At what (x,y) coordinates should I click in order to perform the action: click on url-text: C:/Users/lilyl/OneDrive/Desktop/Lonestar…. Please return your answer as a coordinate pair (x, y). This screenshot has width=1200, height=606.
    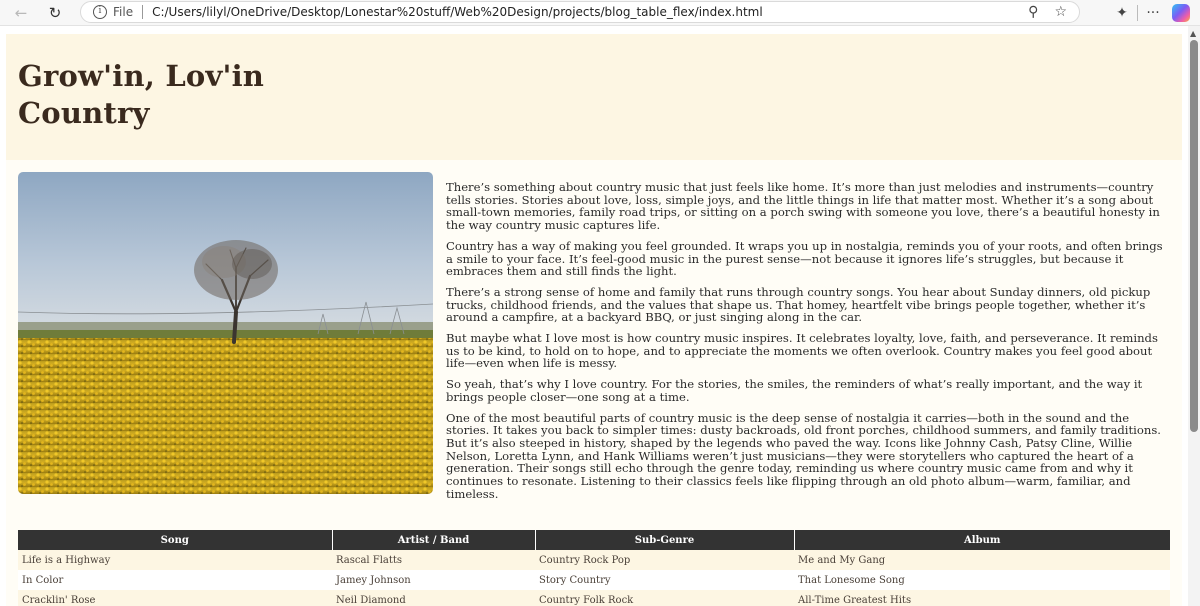
    Looking at the image, I should click on (457, 12).